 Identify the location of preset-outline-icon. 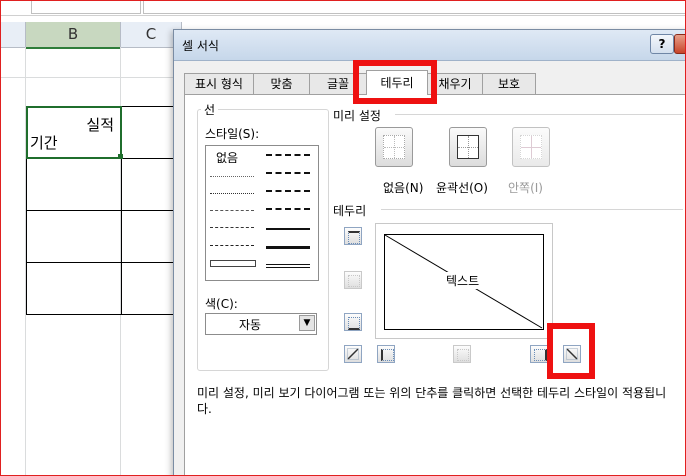
(468, 147).